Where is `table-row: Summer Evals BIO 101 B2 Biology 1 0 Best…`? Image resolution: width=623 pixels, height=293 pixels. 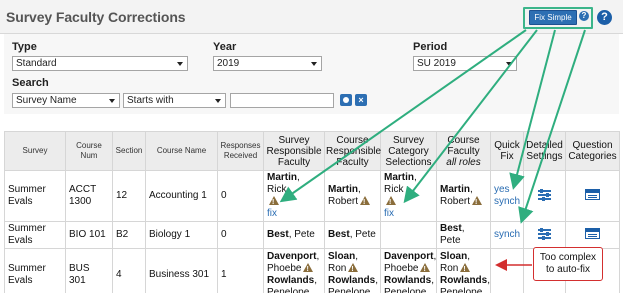 table-row: Summer Evals BIO 101 B2 Biology 1 0 Best… is located at coordinates (312, 235).